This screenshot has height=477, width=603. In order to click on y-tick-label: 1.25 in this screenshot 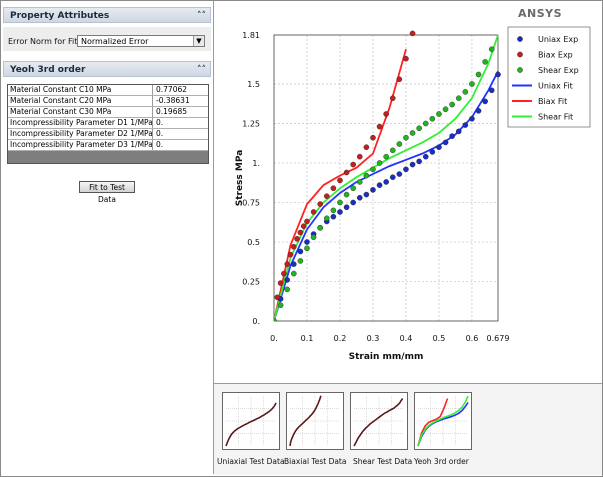, I will do `click(251, 123)`.